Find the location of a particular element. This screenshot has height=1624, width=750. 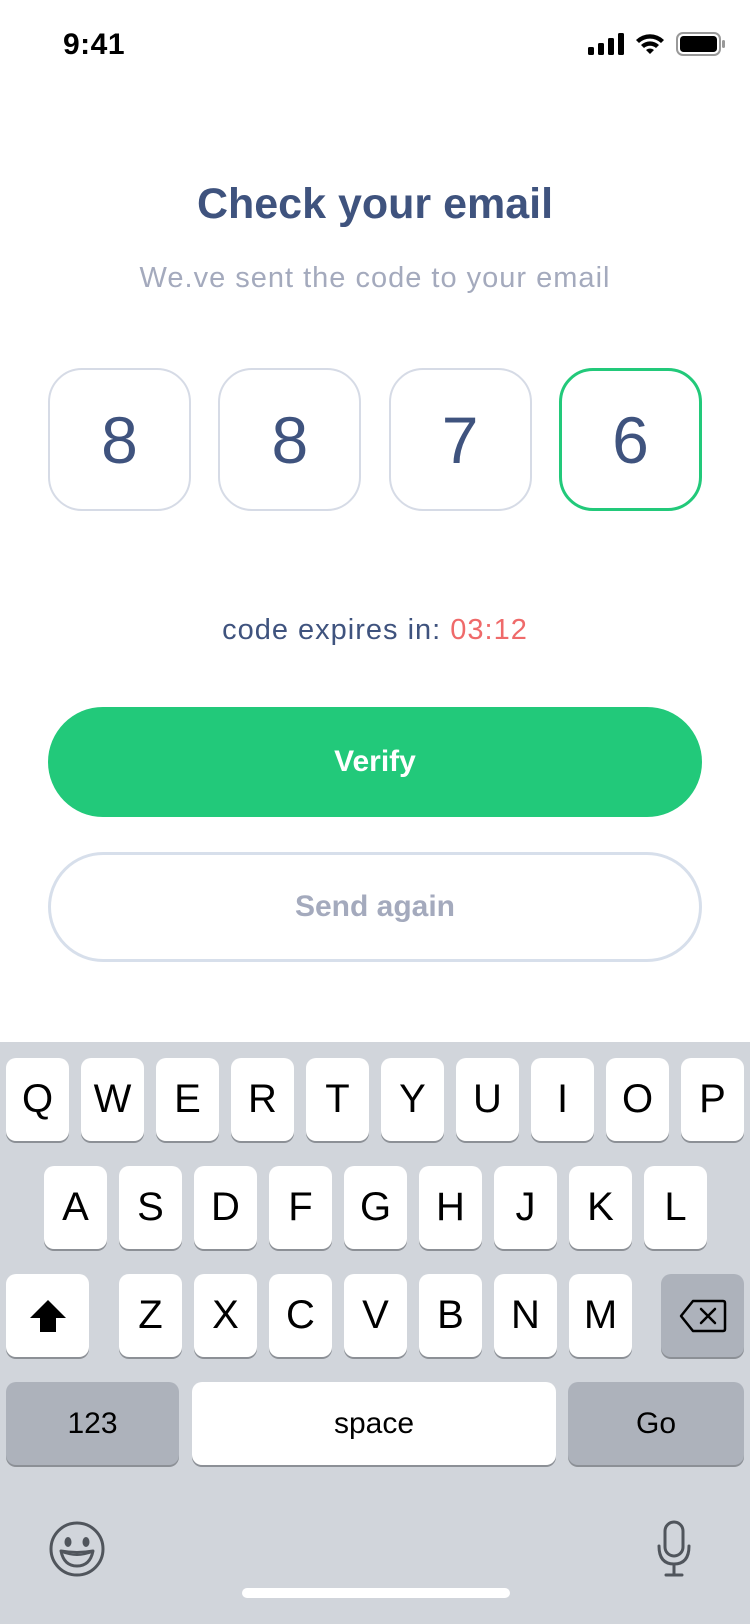

status-icons is located at coordinates (657, 44).